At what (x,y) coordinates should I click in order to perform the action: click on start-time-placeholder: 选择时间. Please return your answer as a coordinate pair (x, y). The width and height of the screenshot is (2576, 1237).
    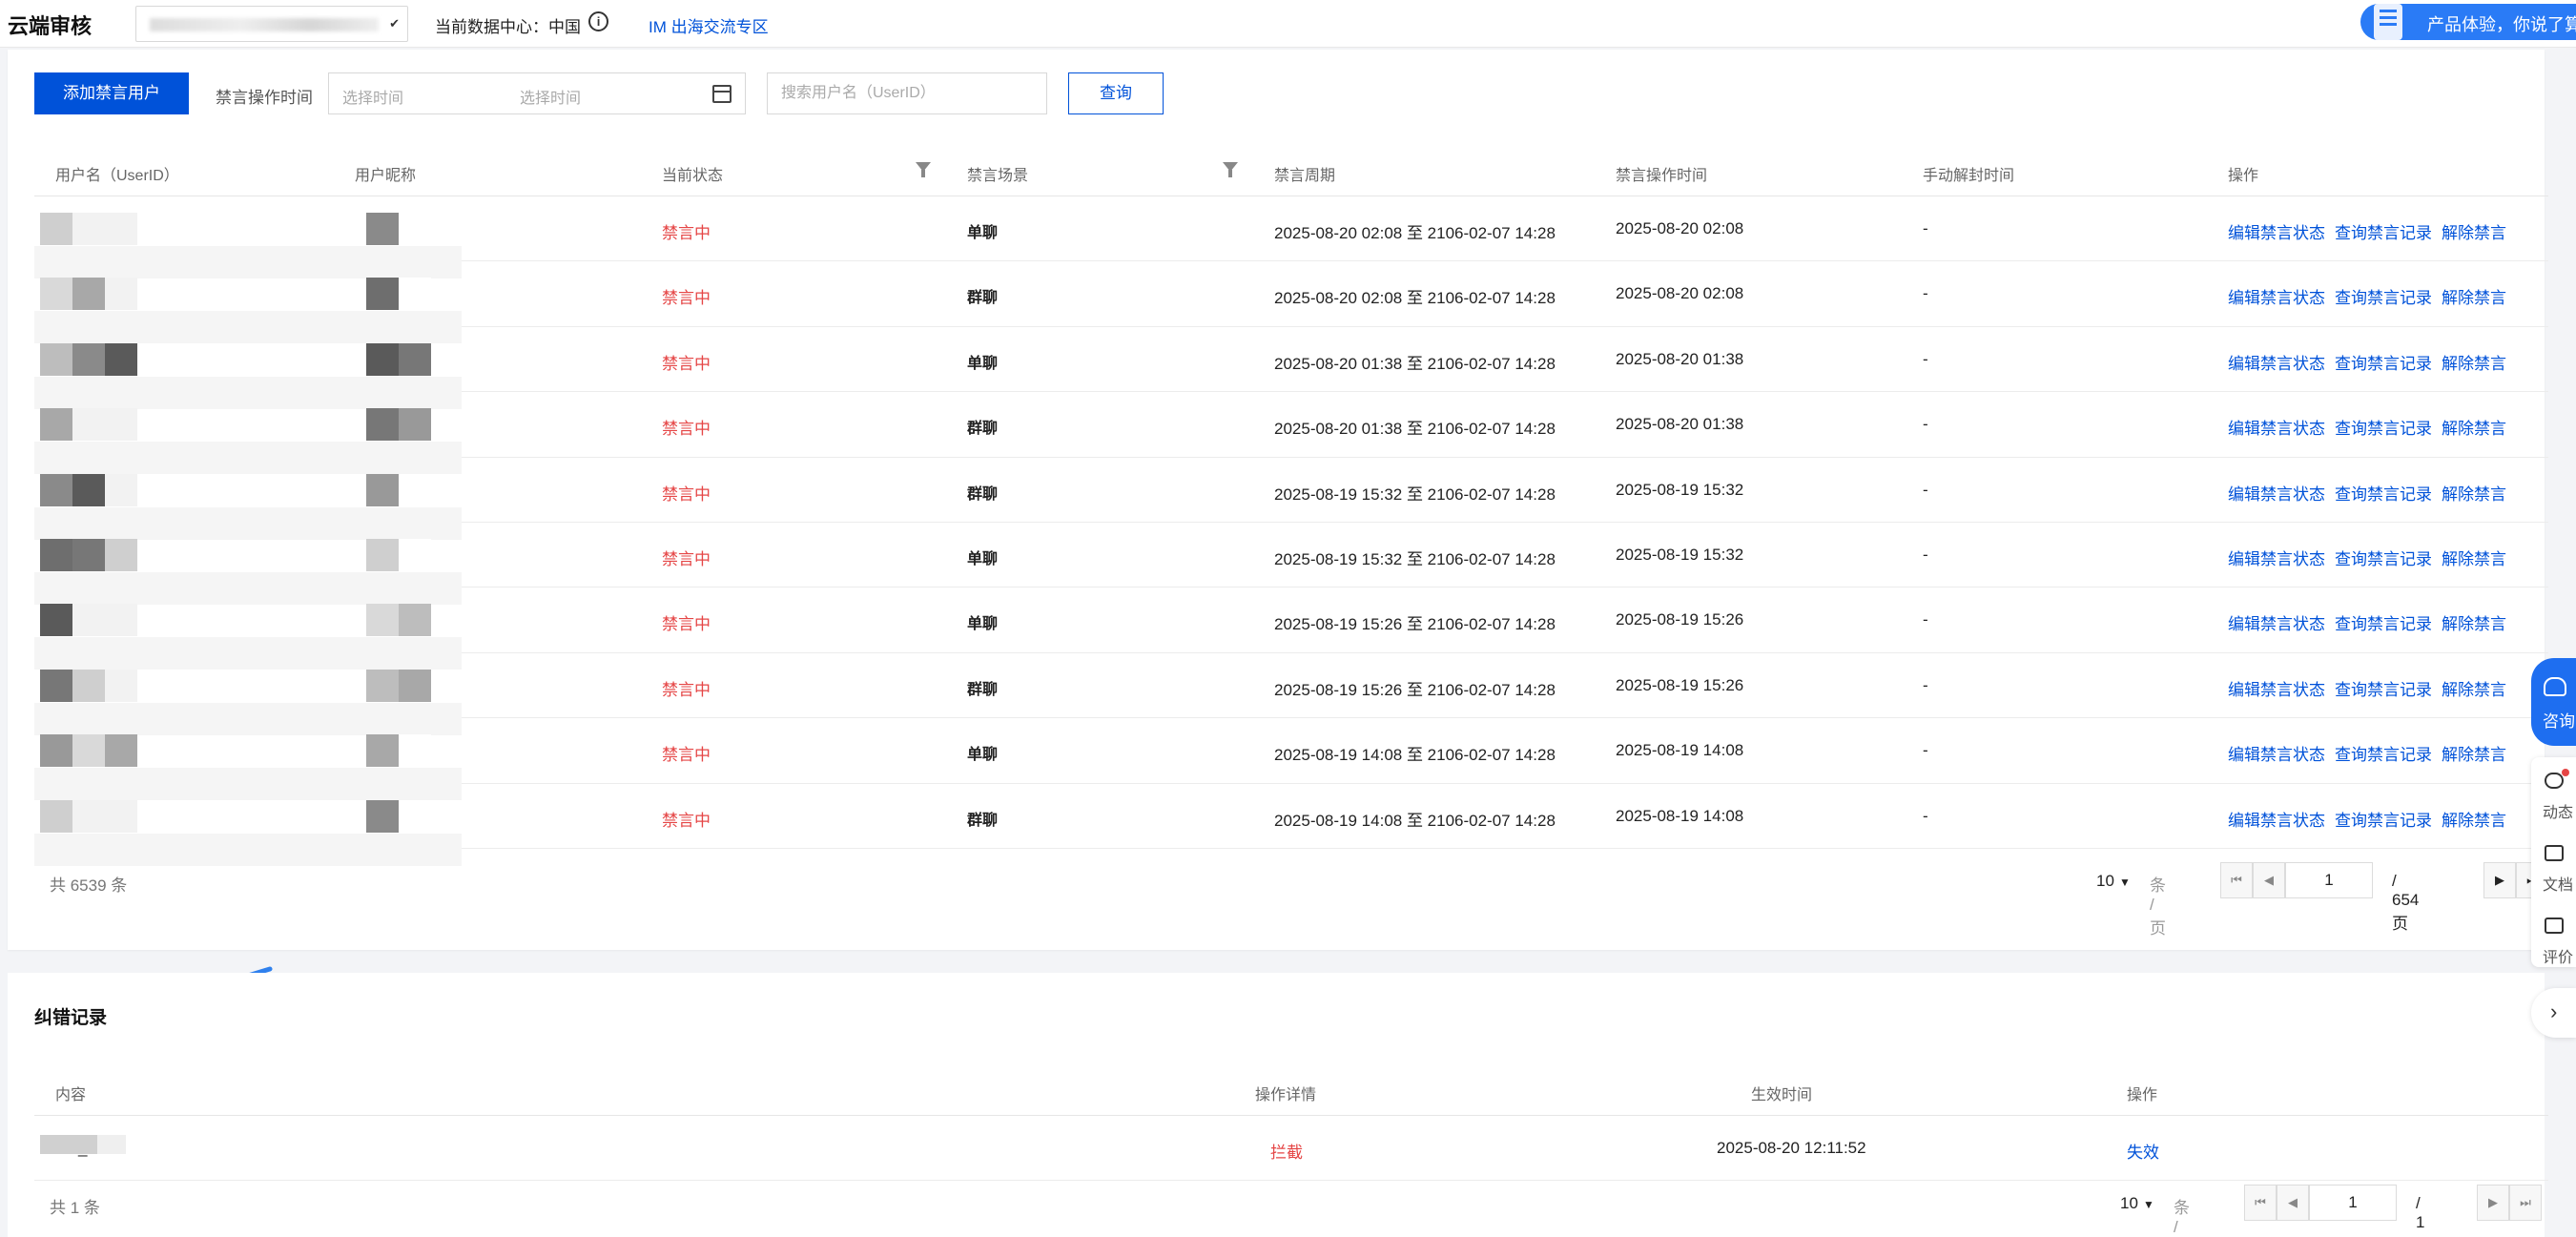
    Looking at the image, I should click on (372, 96).